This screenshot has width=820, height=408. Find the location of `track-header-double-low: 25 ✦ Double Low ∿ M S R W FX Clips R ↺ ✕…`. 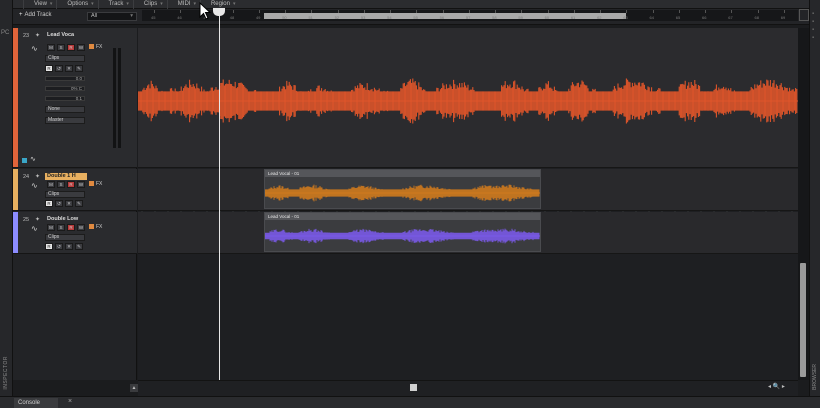

track-header-double-low: 25 ✦ Double Low ∿ M S R W FX Clips R ↺ ✕… is located at coordinates (75, 233).